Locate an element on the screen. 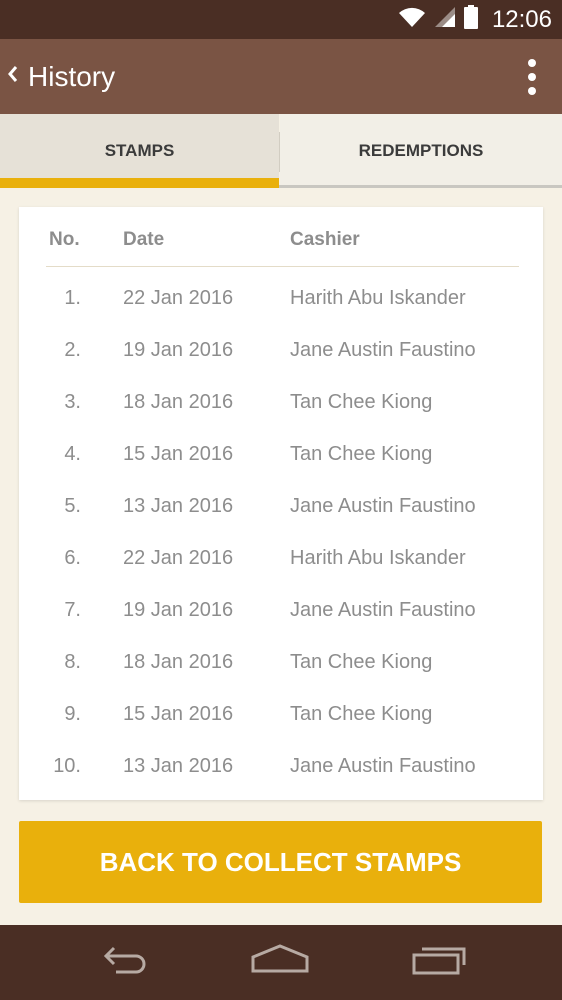 The image size is (562, 1000). status-icons: 12:06 is located at coordinates (475, 19).